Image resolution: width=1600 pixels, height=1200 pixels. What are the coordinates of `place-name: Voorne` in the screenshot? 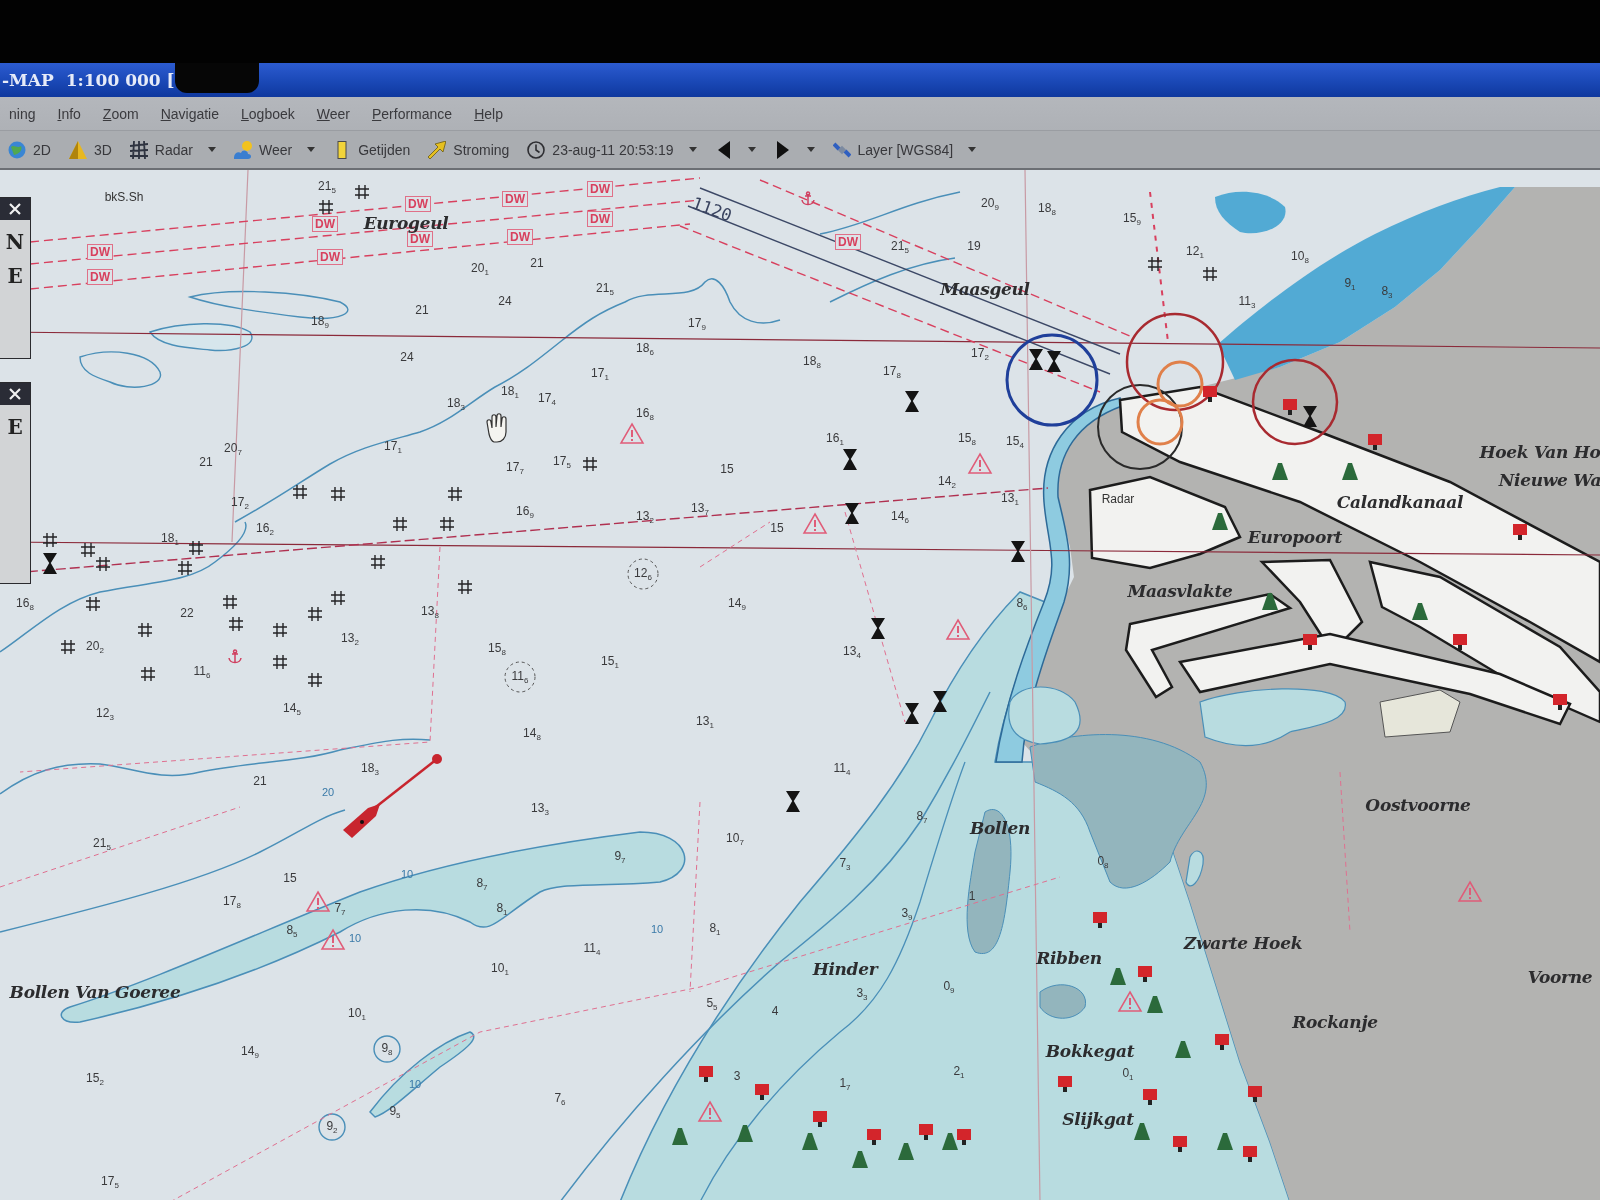 It's located at (1560, 977).